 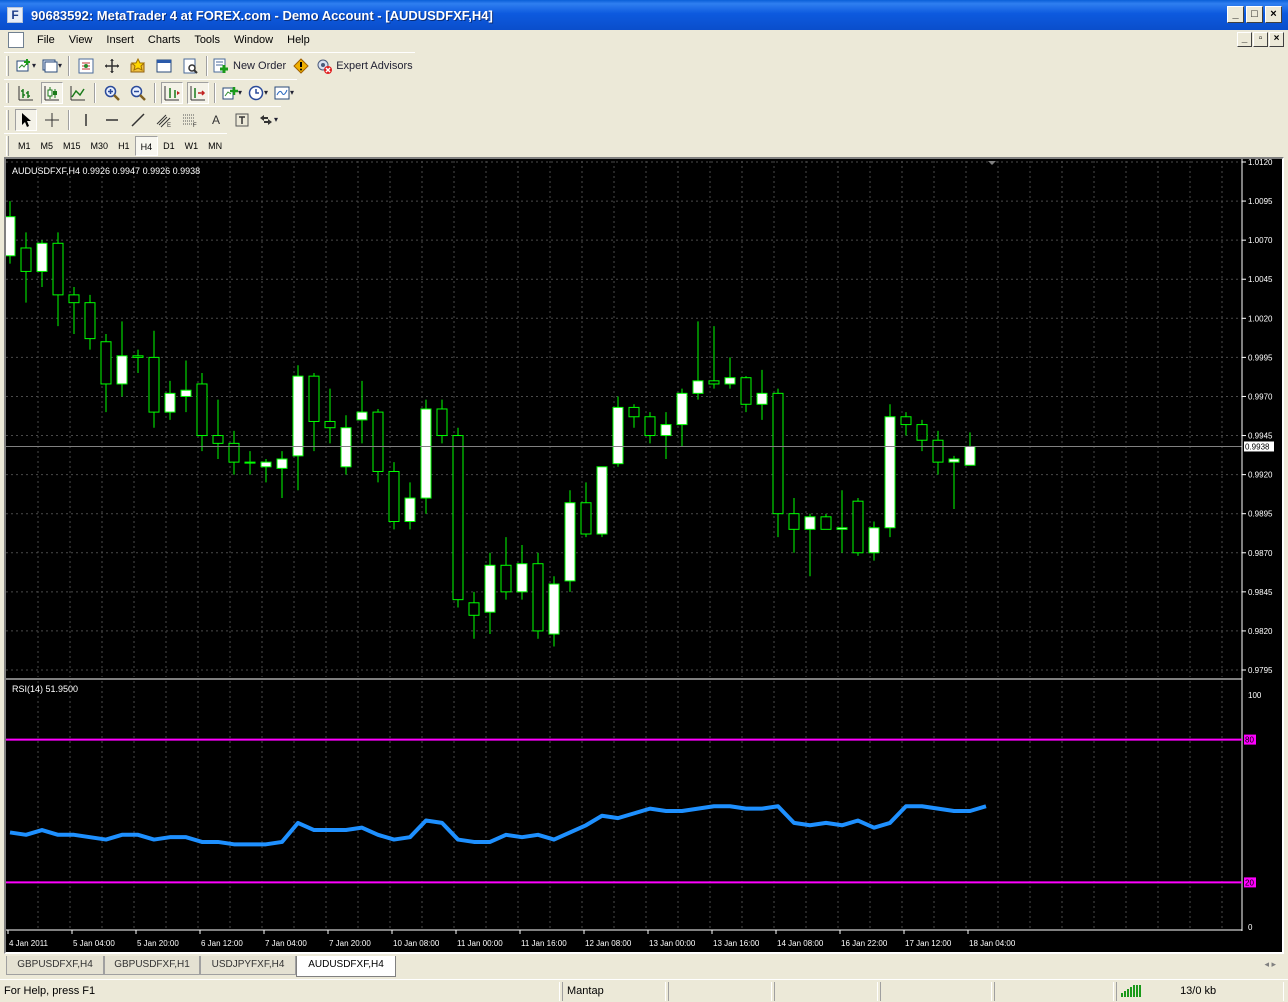 What do you see at coordinates (24, 146) in the screenshot?
I see `tf-m1: M1` at bounding box center [24, 146].